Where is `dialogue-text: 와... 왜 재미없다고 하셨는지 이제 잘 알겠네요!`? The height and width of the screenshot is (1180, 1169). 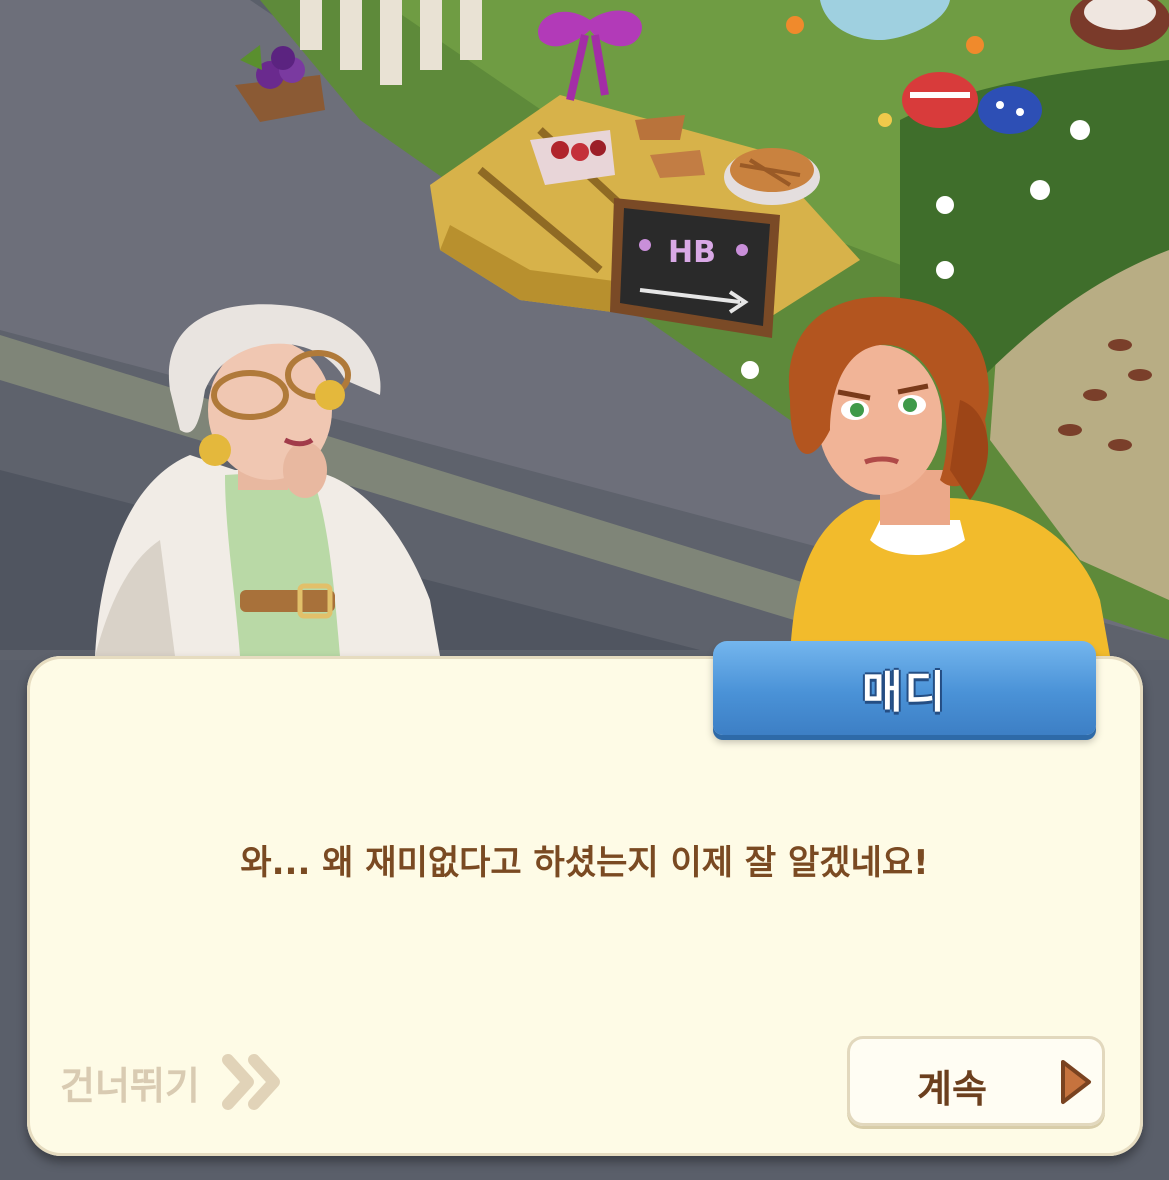
dialogue-text: 와... 왜 재미없다고 하셨는지 이제 잘 알겠네요! is located at coordinates (584, 863).